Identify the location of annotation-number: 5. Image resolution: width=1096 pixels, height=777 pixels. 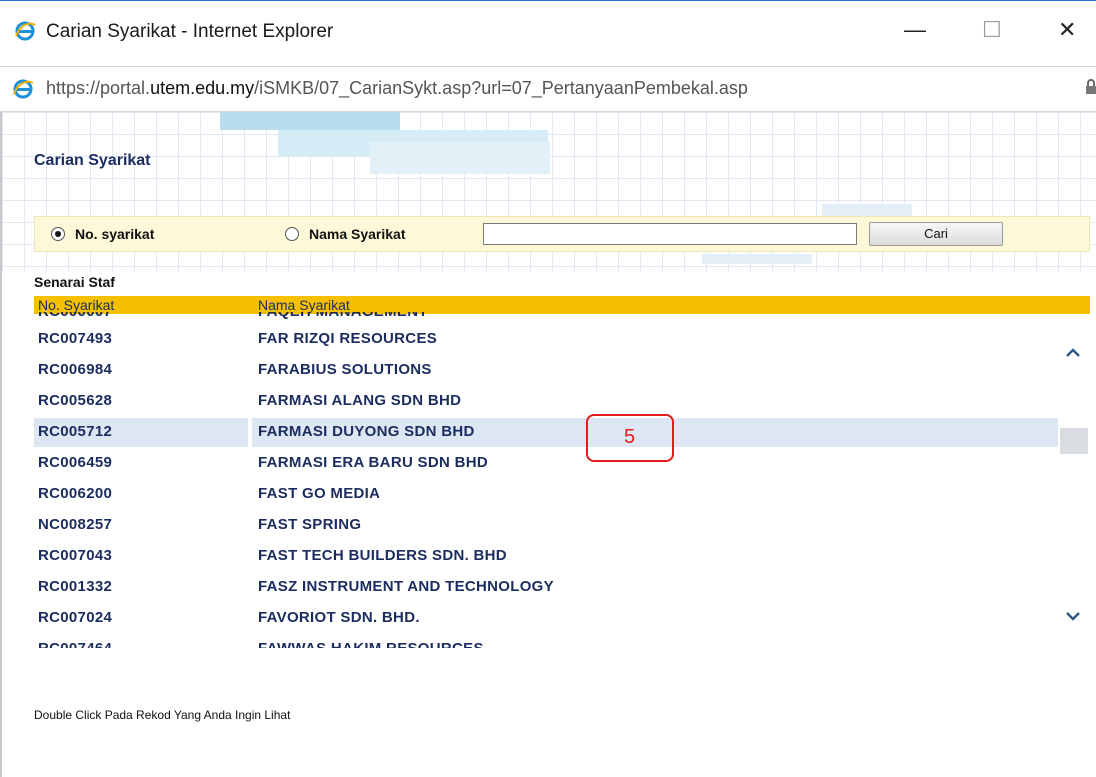
(630, 437).